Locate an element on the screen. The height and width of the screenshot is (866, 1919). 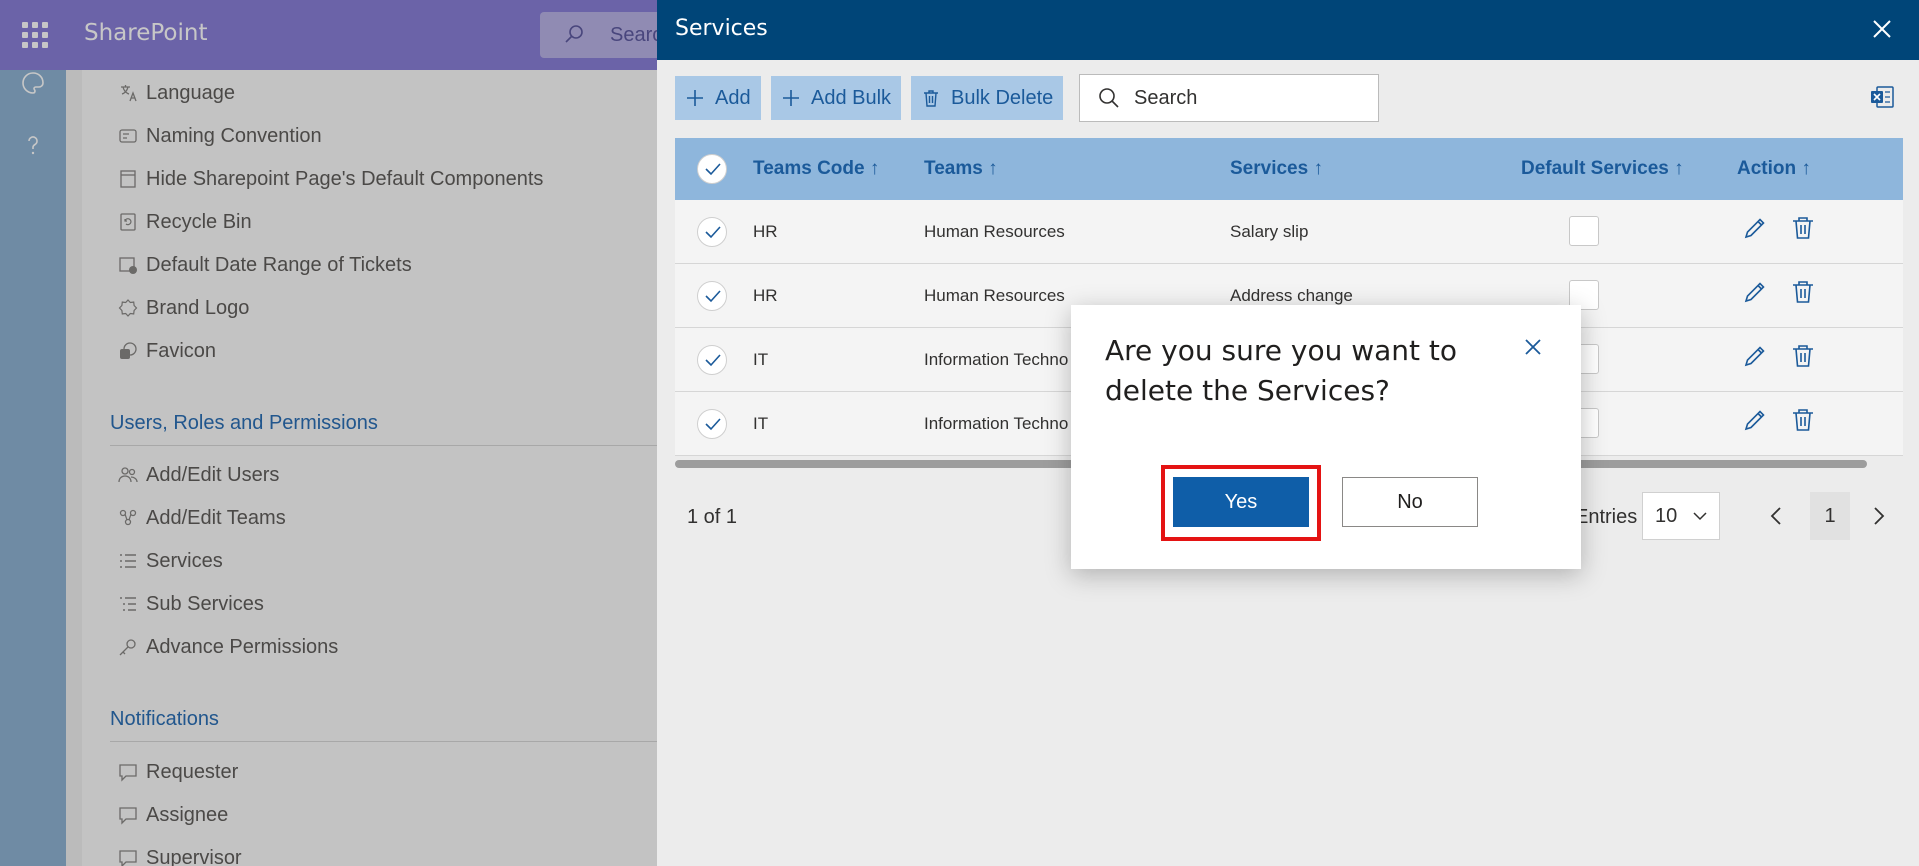
bulk-delete-button: Bulk Delete is located at coordinates (987, 98).